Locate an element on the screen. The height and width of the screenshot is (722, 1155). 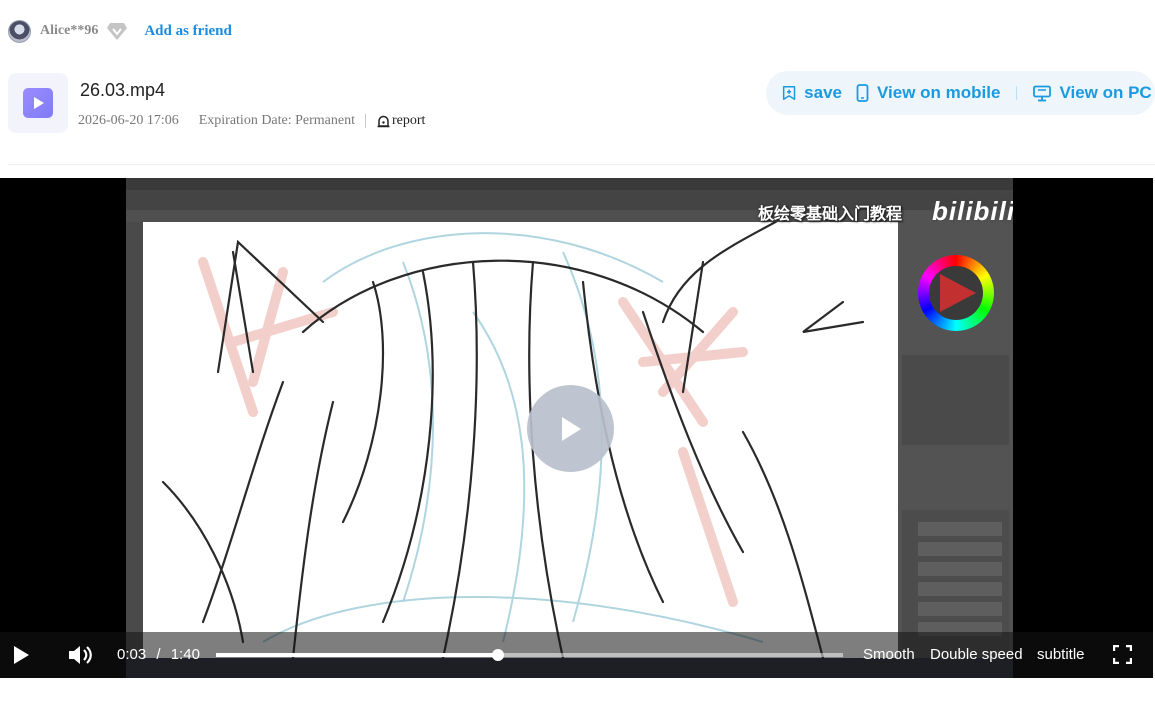
view-on-pc-button: View on PC is located at coordinates (1092, 93).